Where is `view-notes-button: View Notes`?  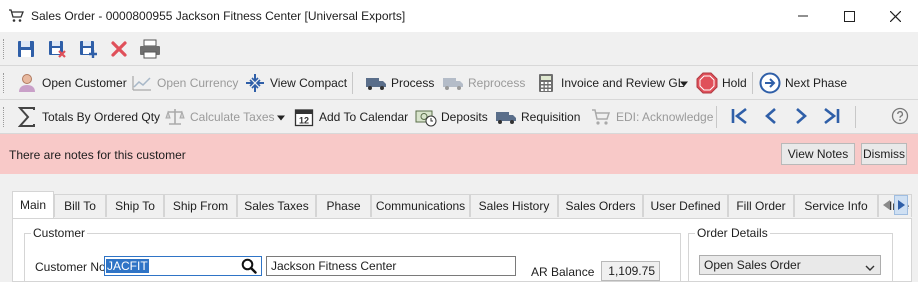 view-notes-button: View Notes is located at coordinates (818, 154).